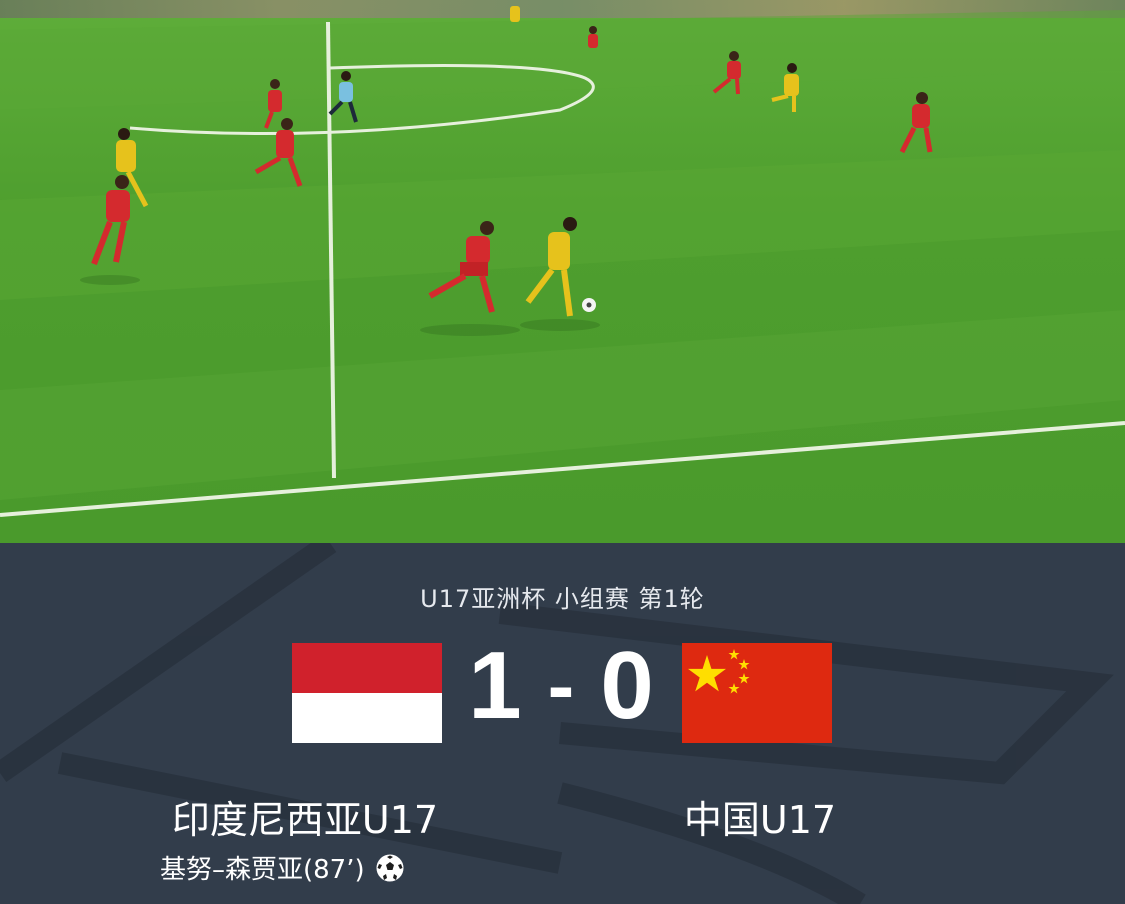 The image size is (1125, 904). Describe the element at coordinates (305, 820) in the screenshot. I see `home-team-name: 印度尼西亚U17` at that location.